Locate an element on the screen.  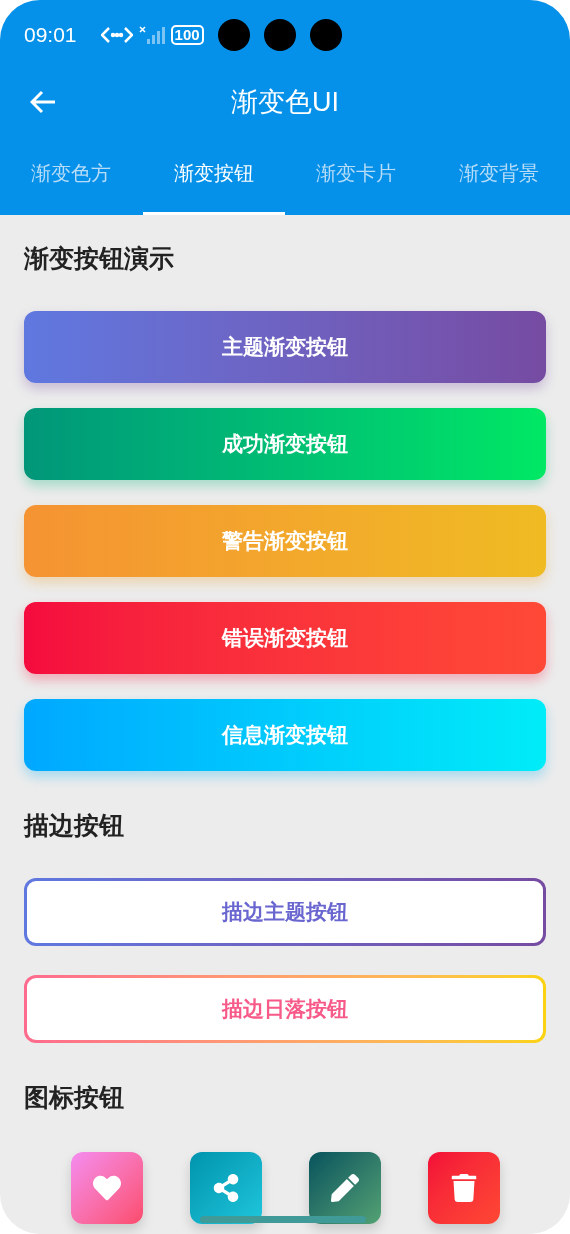
status-time: 09:01 is located at coordinates (50, 35).